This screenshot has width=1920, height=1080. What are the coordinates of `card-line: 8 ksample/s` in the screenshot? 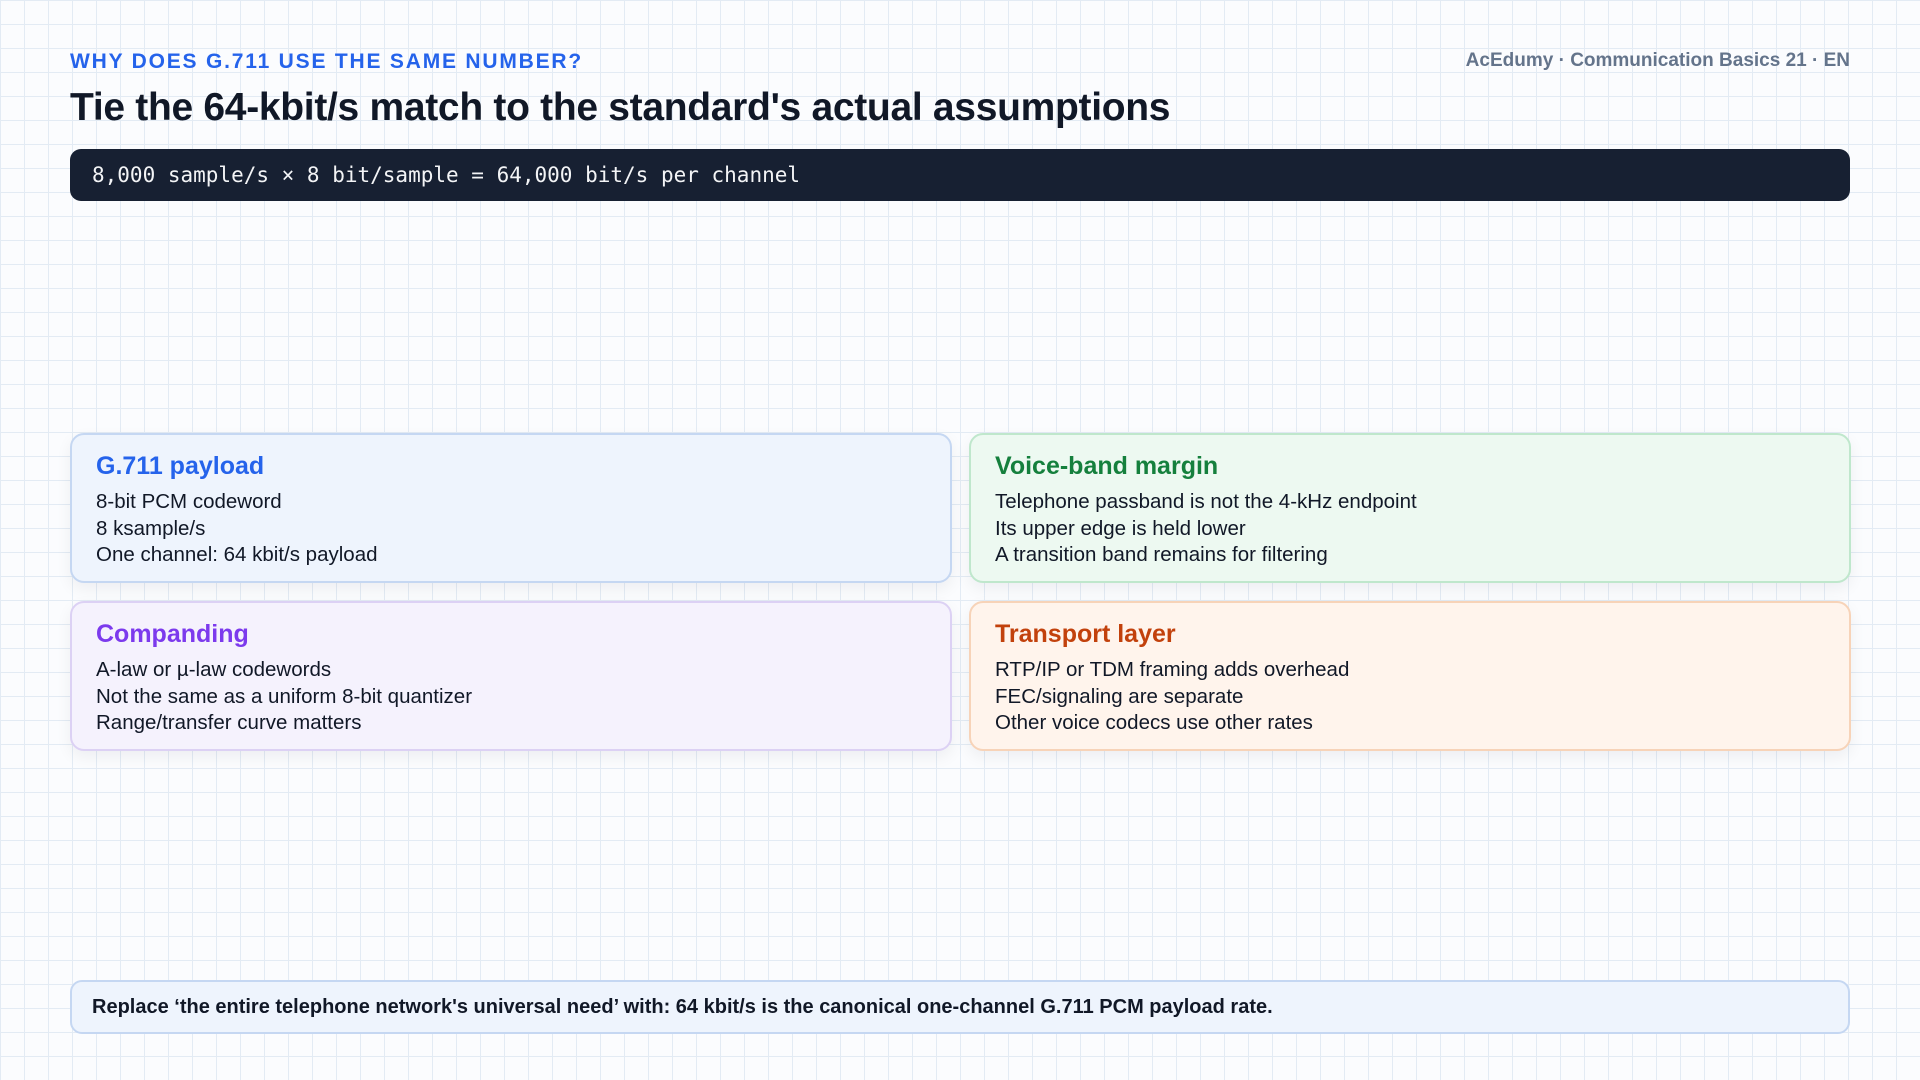 It's located at (151, 528).